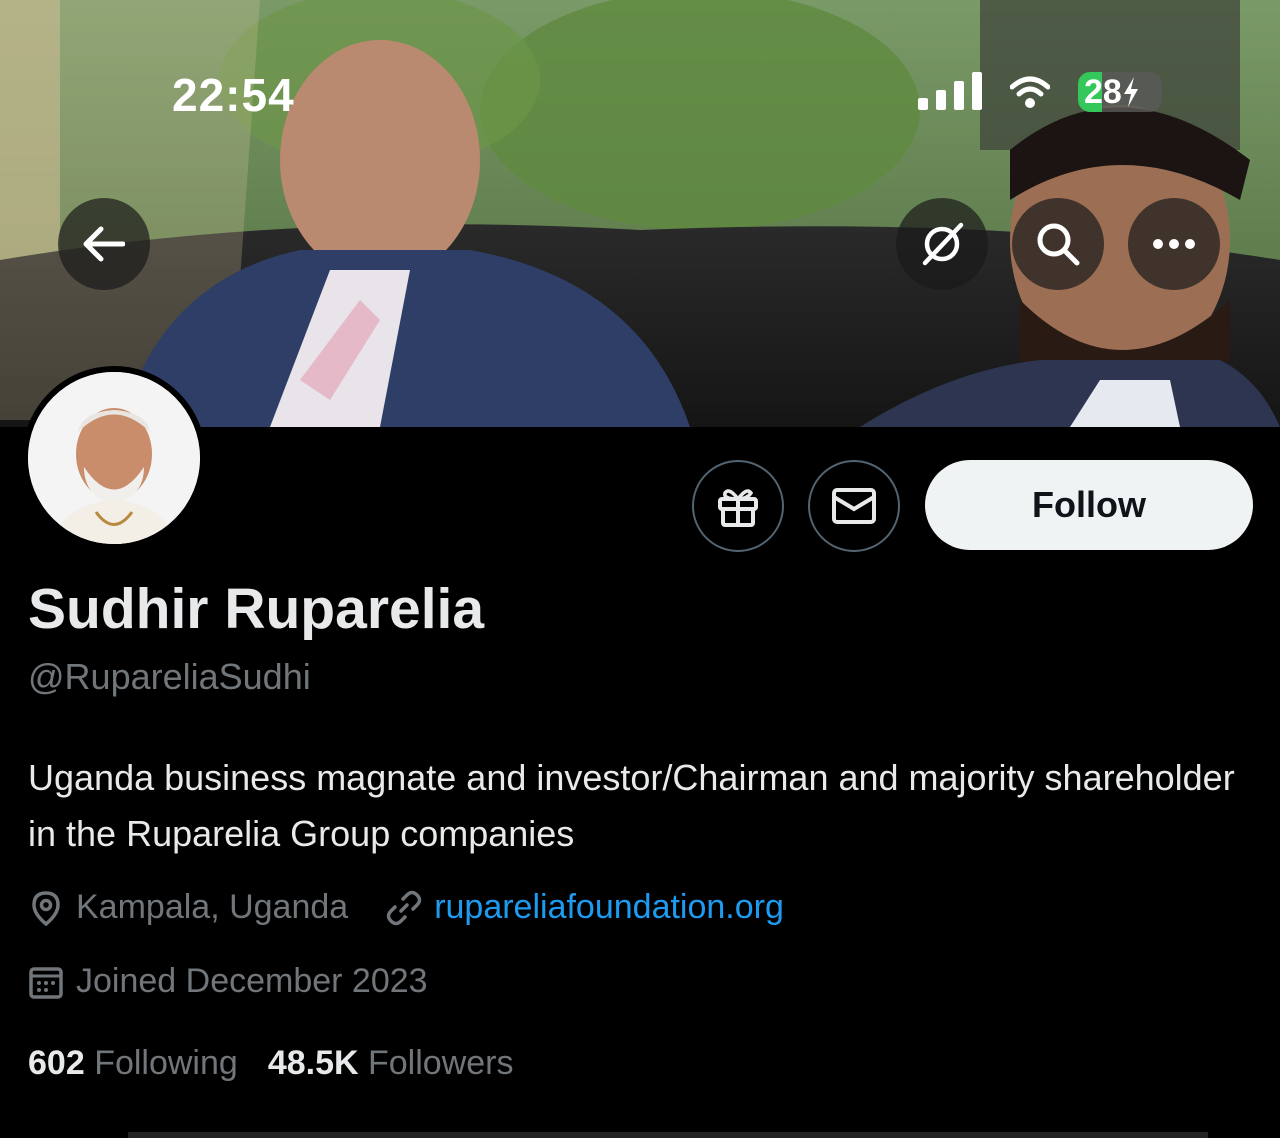 The width and height of the screenshot is (1280, 1138). I want to click on back-button, so click(104, 244).